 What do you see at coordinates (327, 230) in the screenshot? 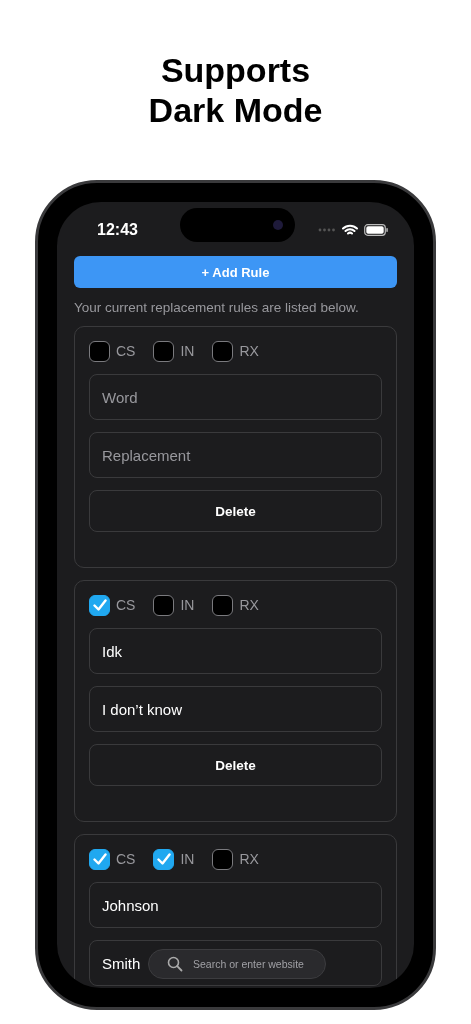
I see `signal-icon` at bounding box center [327, 230].